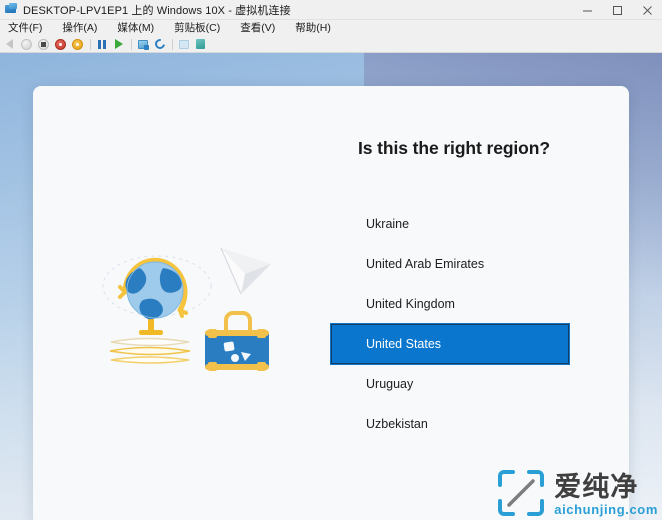 Image resolution: width=662 pixels, height=520 pixels. I want to click on window-controls, so click(617, 10).